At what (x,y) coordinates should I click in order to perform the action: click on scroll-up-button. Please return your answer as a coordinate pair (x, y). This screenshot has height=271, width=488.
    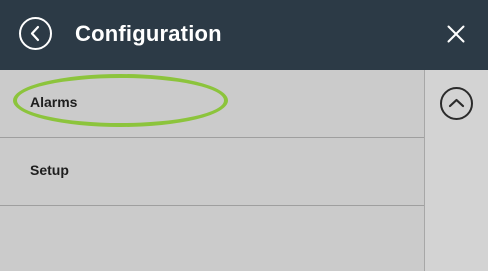
    Looking at the image, I should click on (456, 103).